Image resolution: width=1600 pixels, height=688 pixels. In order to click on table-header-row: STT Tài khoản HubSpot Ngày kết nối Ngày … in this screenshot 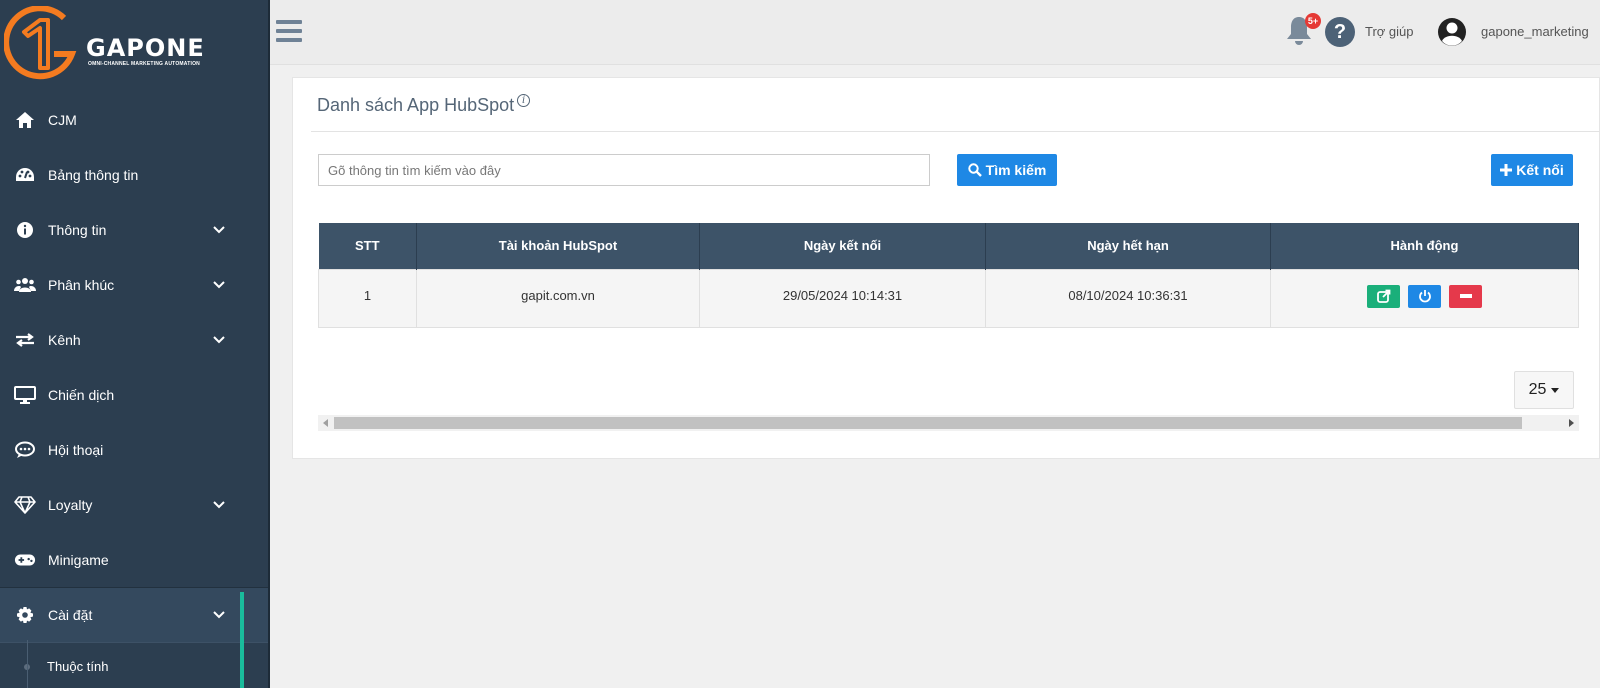, I will do `click(948, 246)`.